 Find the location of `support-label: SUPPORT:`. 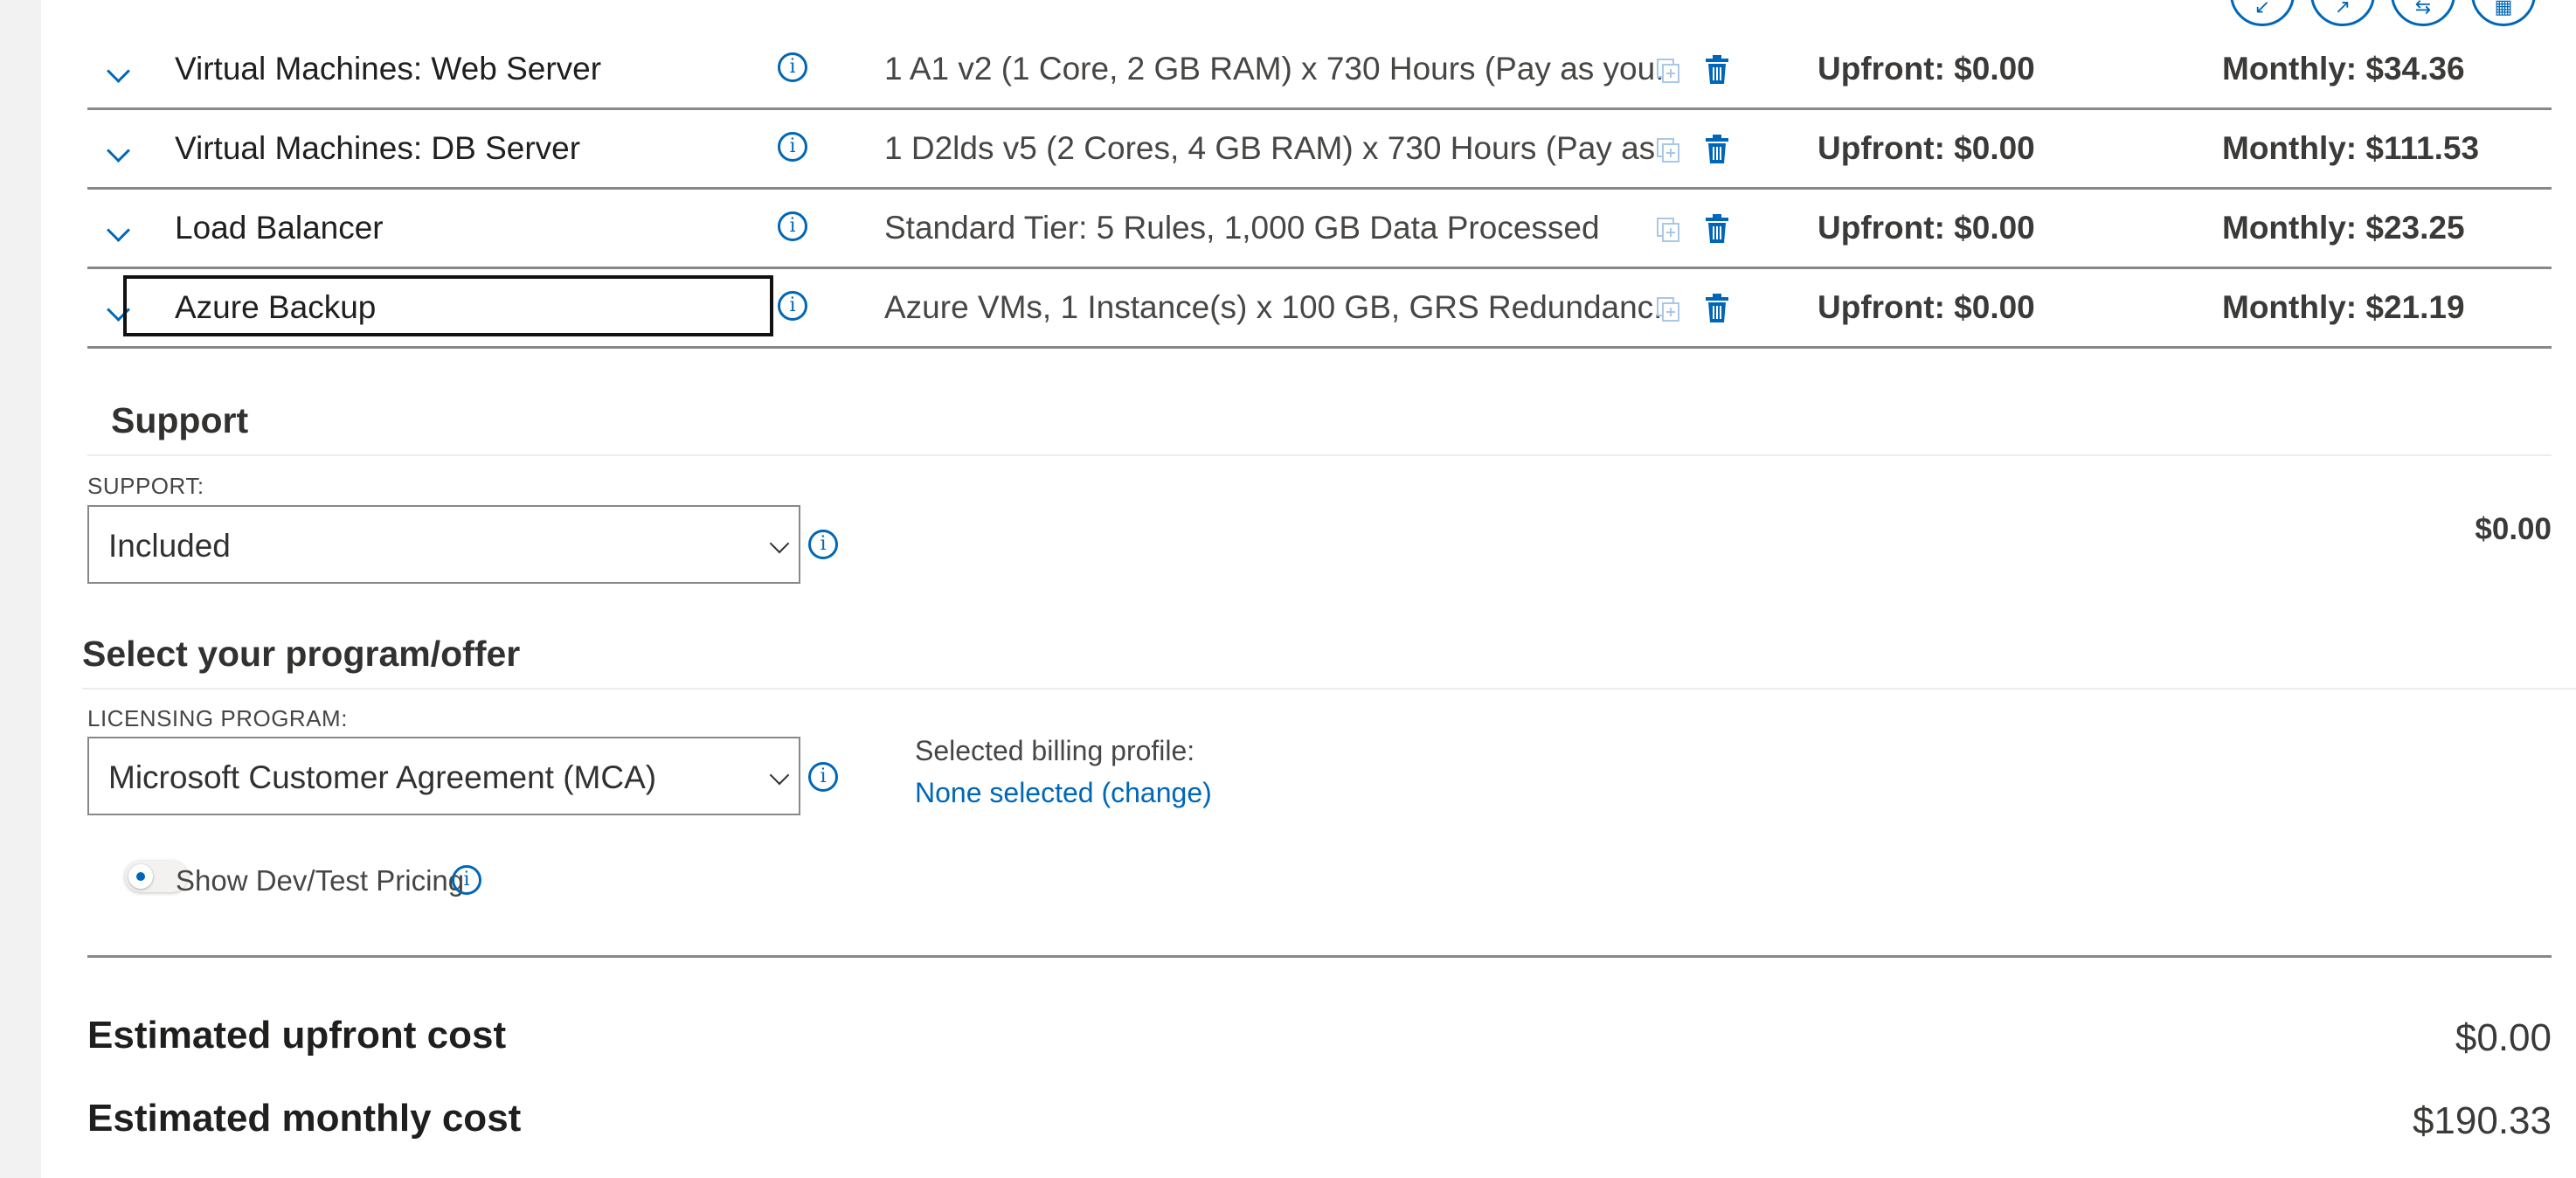

support-label: SUPPORT: is located at coordinates (145, 486).